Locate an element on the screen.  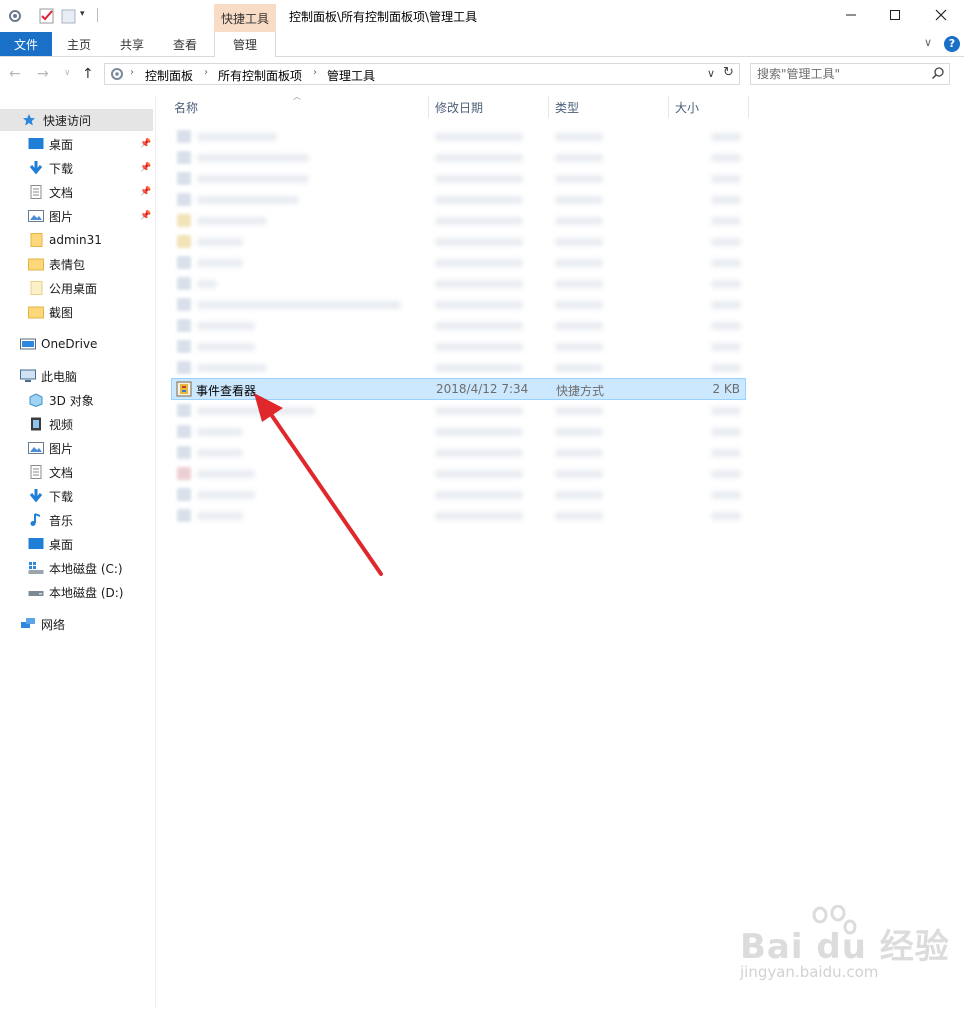
sidebar-item-pc-desktop: 桌面 is located at coordinates (50, 544).